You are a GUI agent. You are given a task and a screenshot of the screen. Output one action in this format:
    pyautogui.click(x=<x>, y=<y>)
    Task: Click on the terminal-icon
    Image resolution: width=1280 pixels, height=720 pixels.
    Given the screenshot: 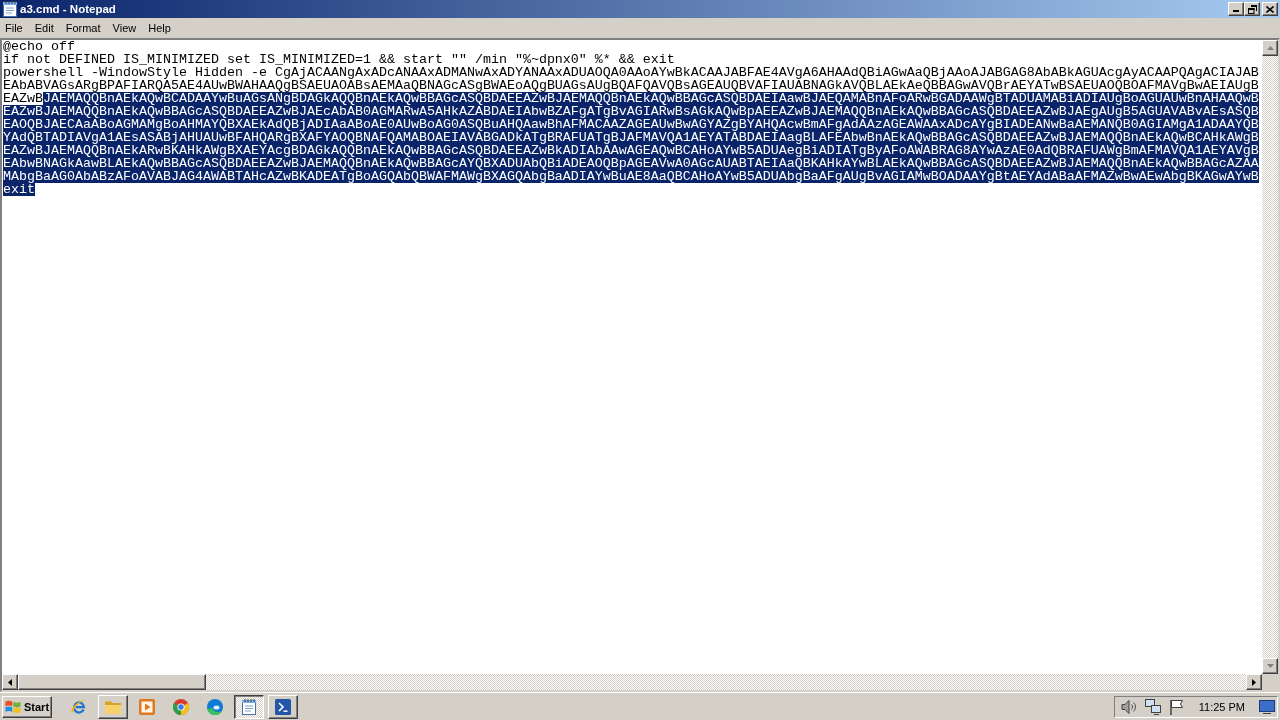 What is the action you would take?
    pyautogui.click(x=283, y=706)
    